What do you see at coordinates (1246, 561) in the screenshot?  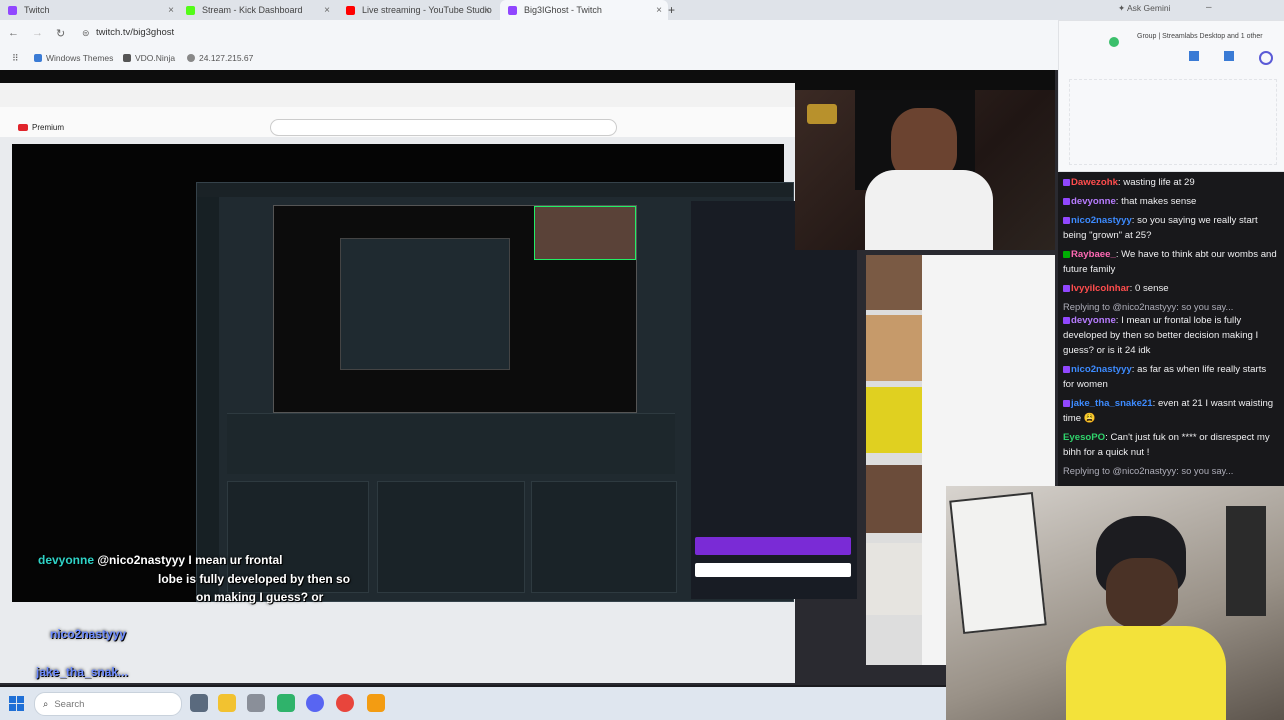 I see `guitar` at bounding box center [1246, 561].